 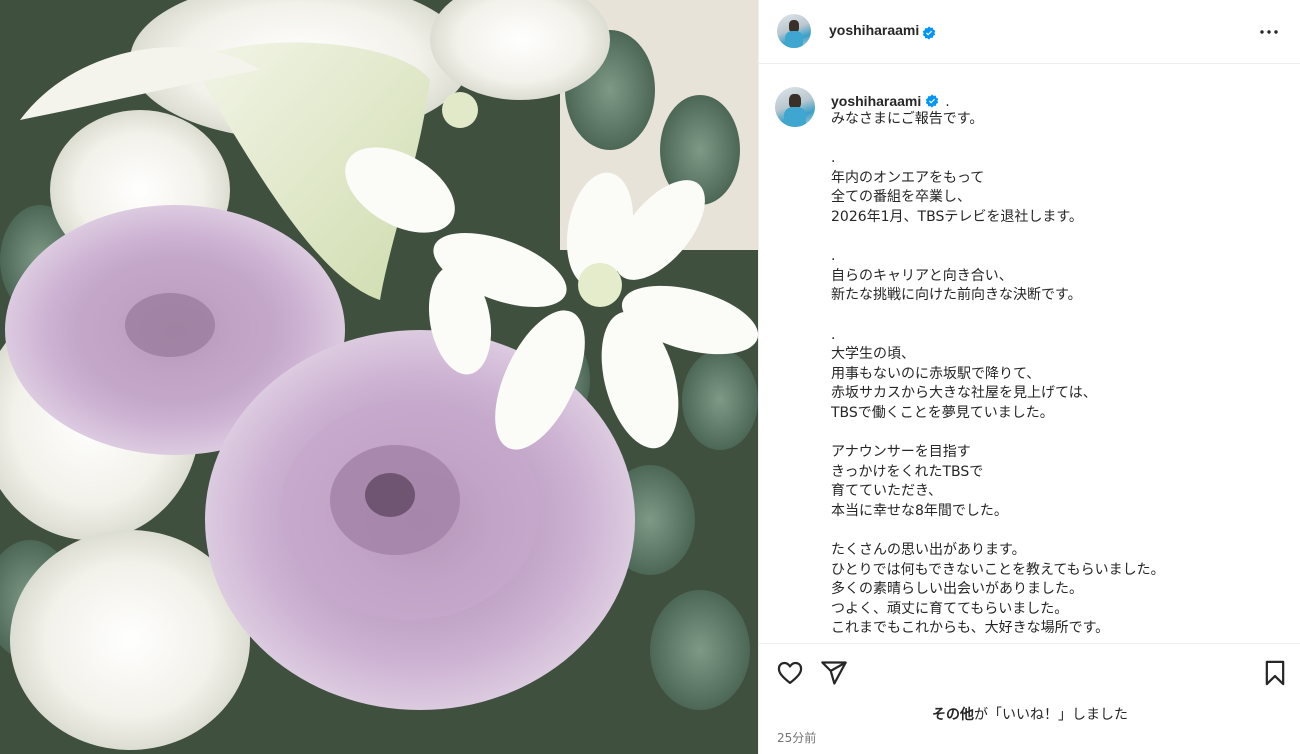 I want to click on bookmark-icon, so click(x=1275, y=673).